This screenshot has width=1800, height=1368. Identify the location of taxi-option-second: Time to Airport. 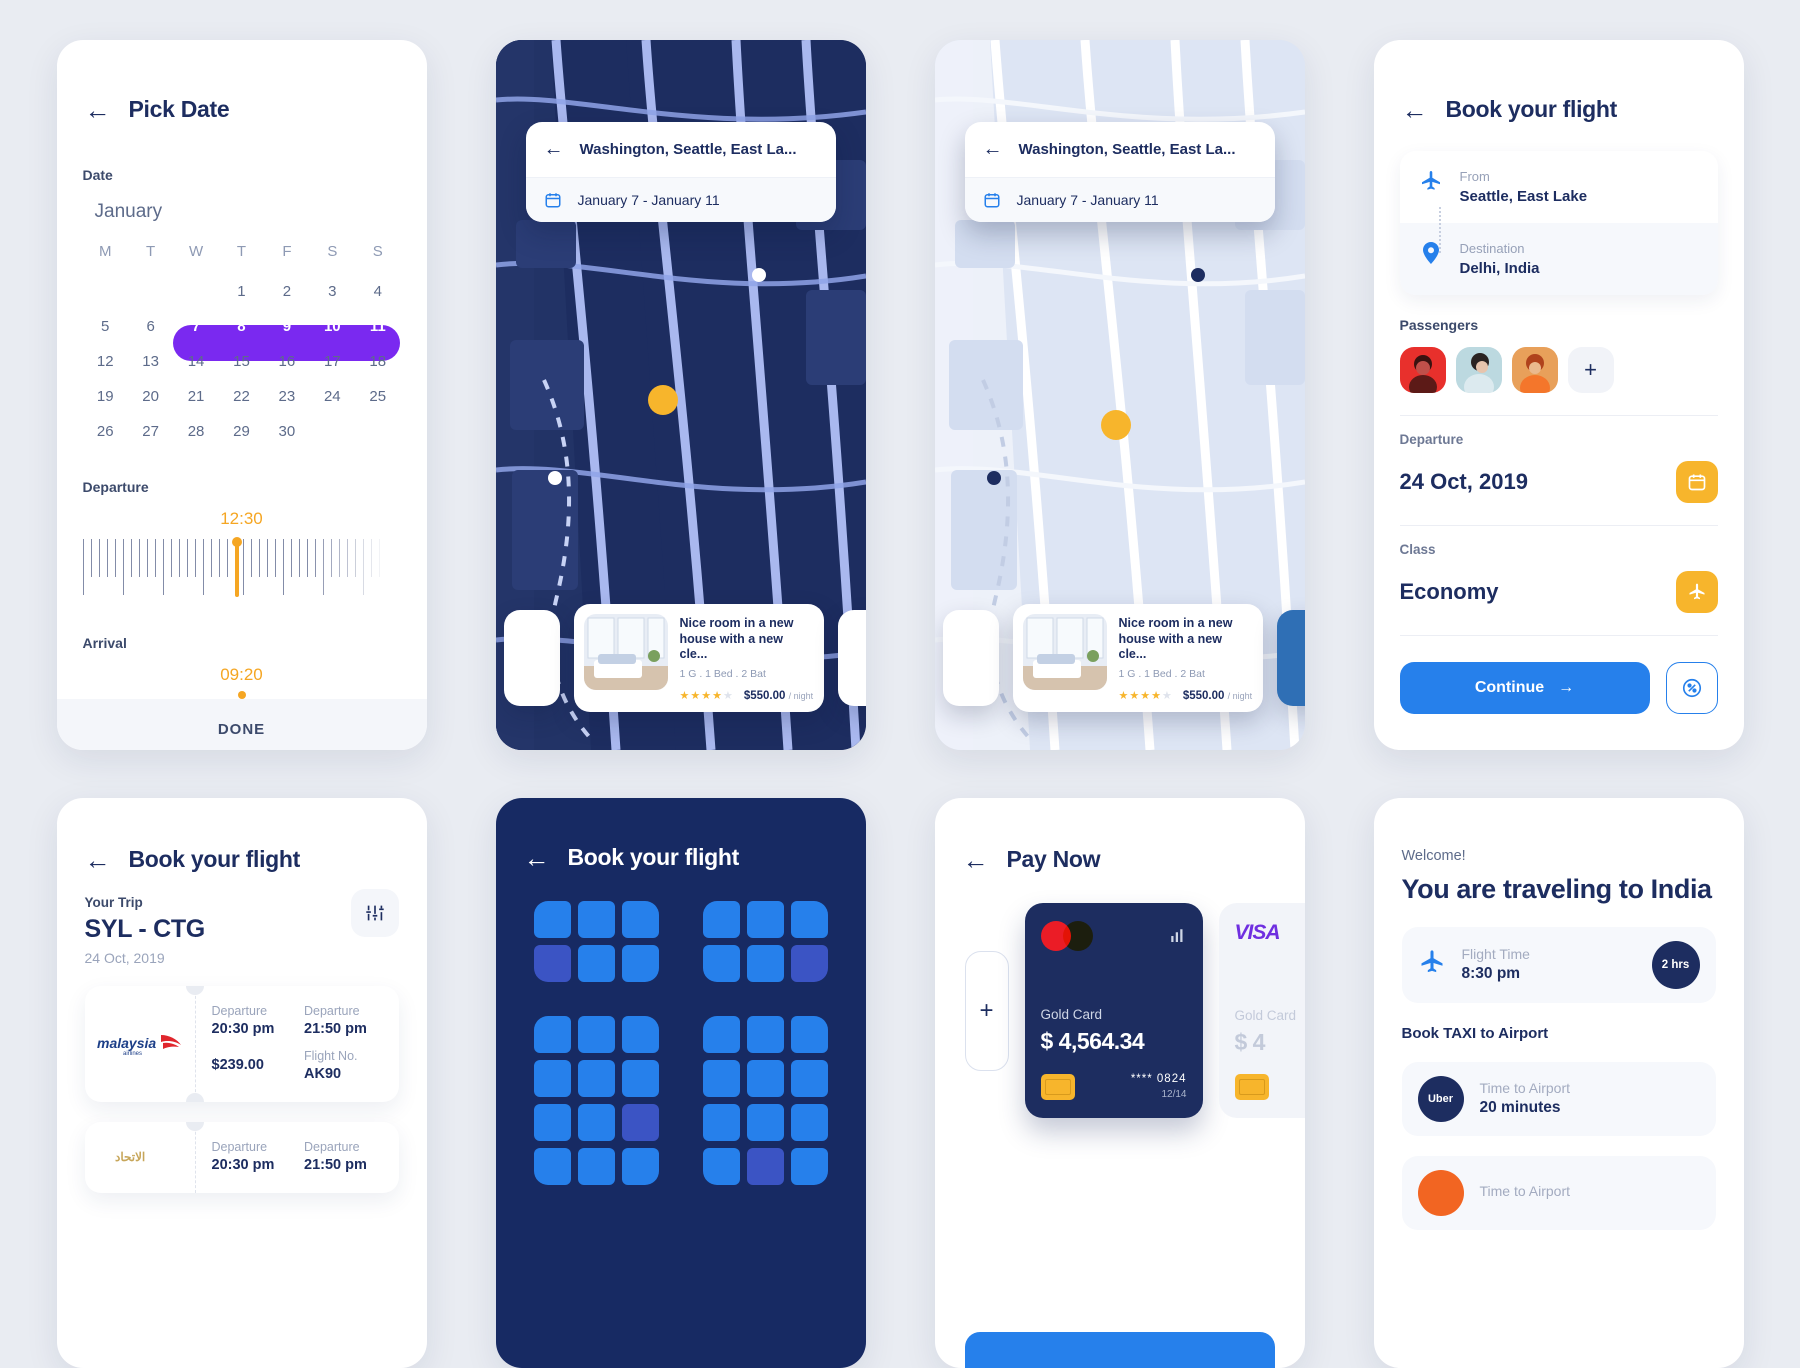
(1558, 1192).